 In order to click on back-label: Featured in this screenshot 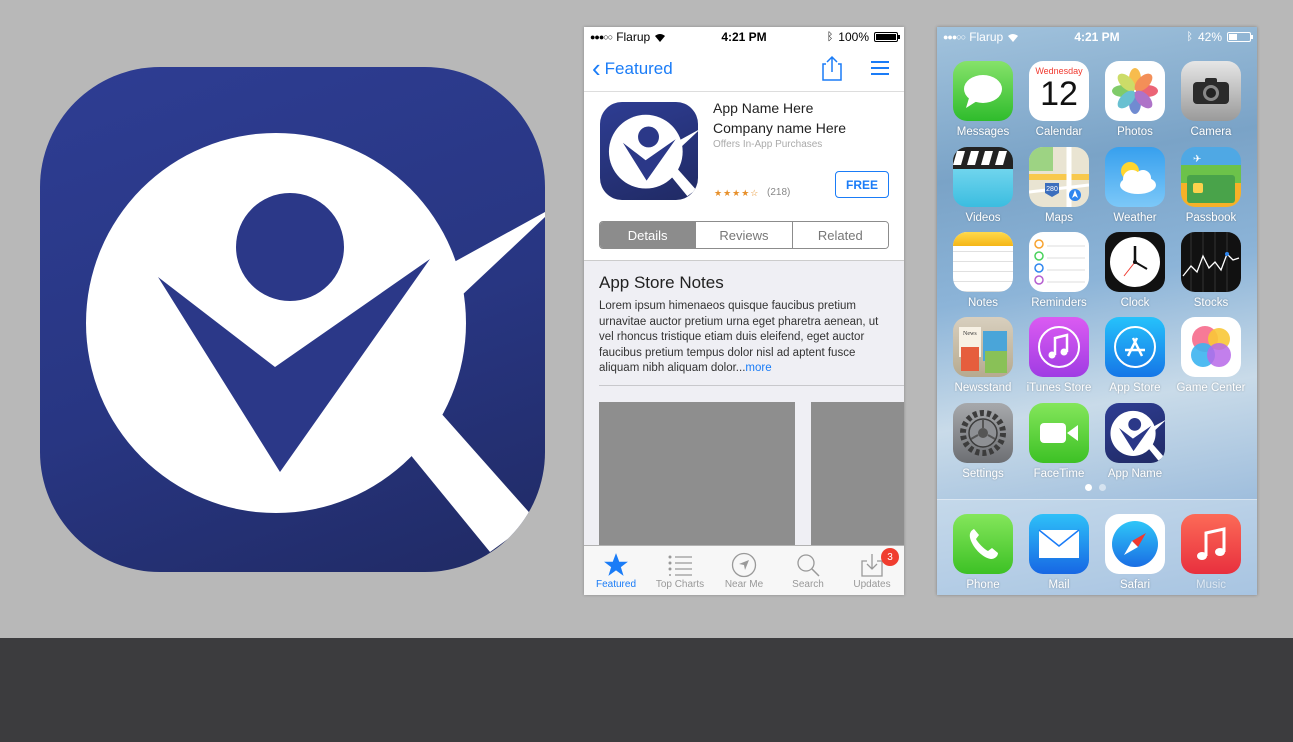, I will do `click(638, 68)`.